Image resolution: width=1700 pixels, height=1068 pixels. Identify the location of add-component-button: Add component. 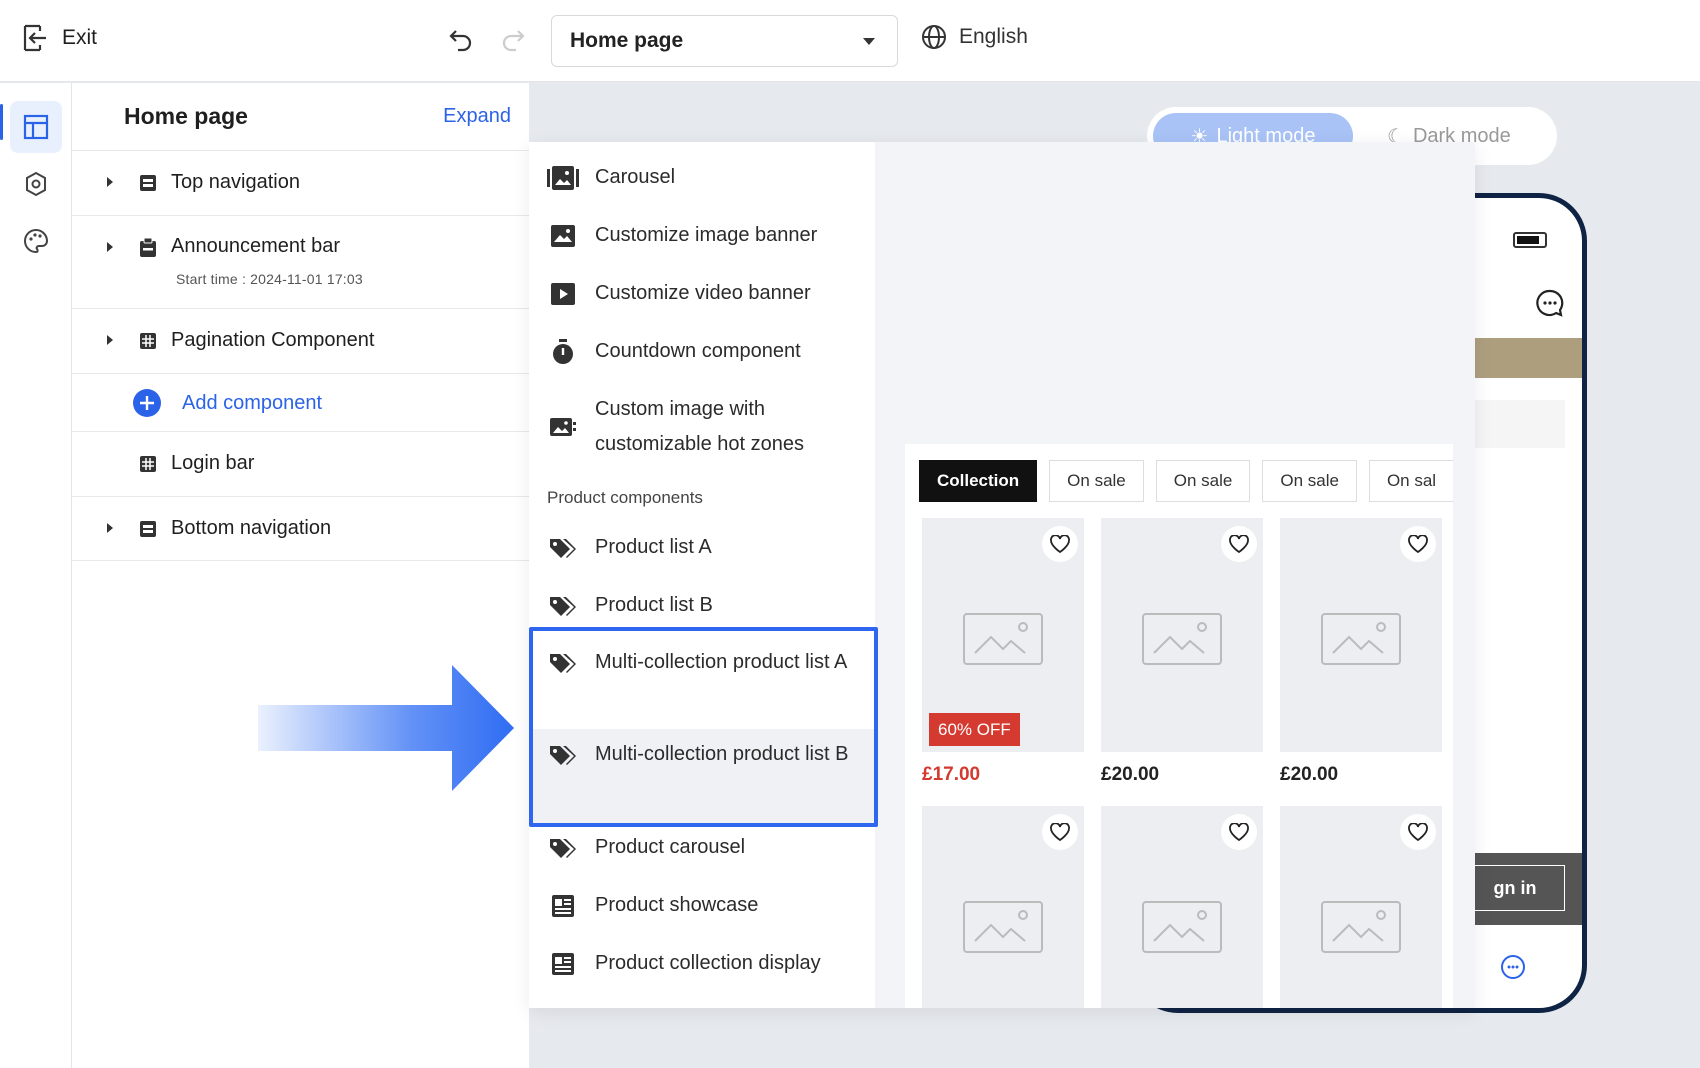
(227, 403).